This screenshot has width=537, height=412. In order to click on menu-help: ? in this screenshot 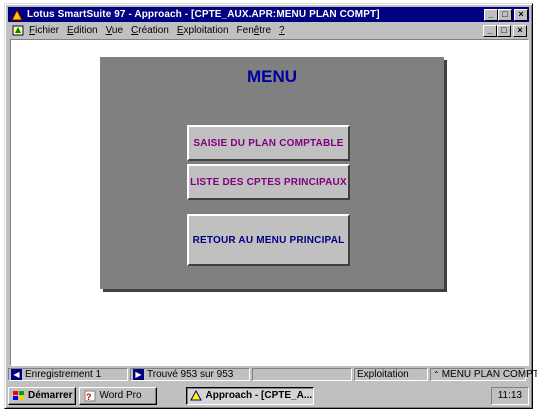, I will do `click(282, 30)`.